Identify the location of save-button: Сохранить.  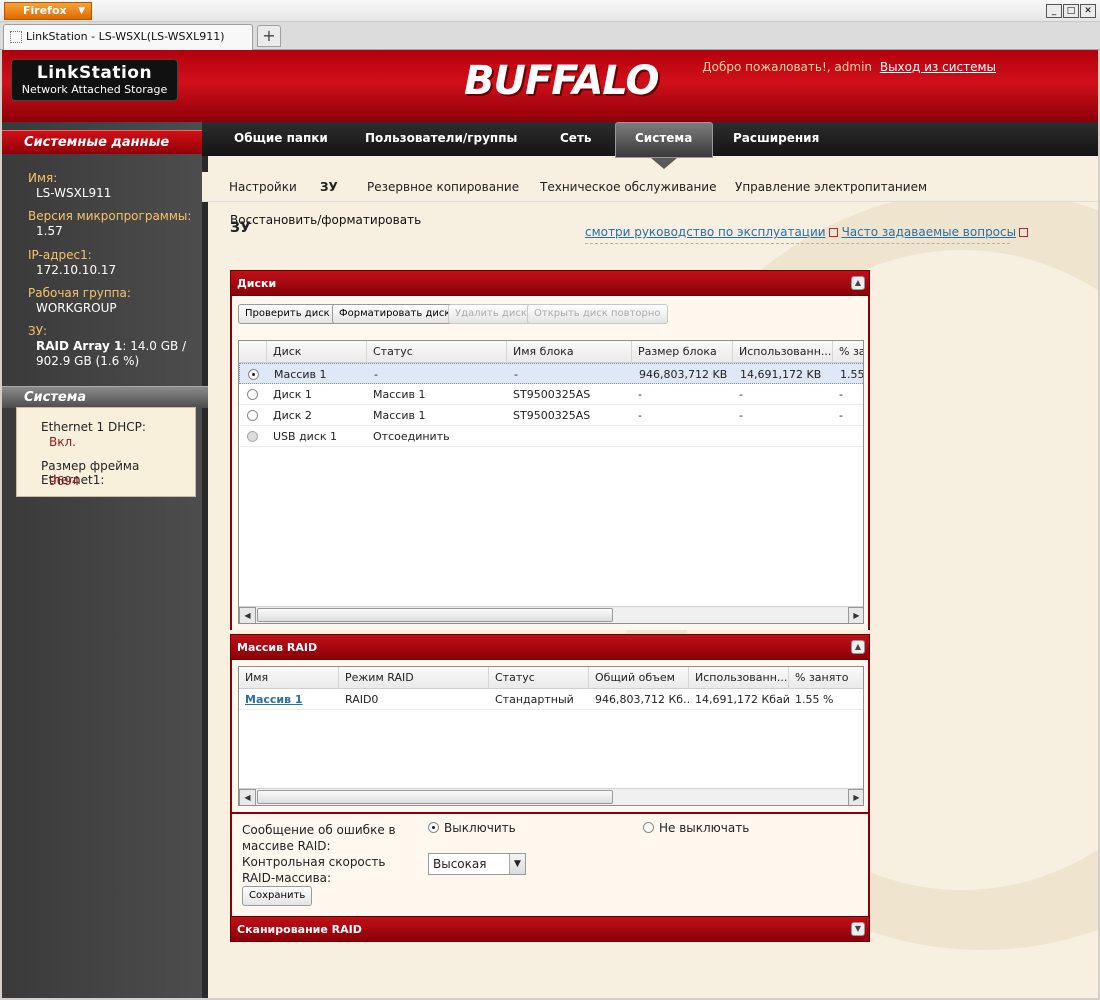
(277, 896).